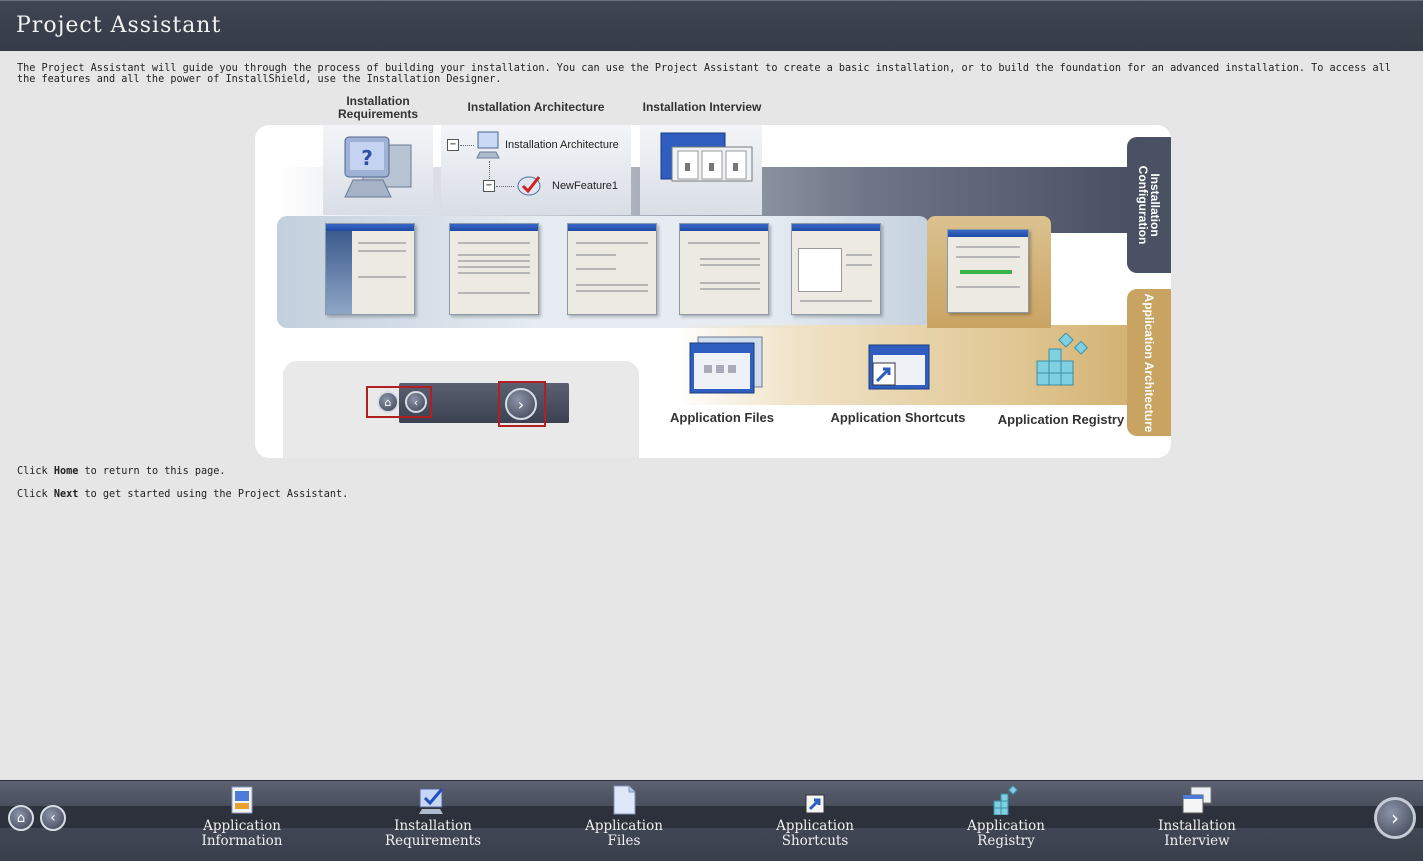  What do you see at coordinates (562, 145) in the screenshot?
I see `tree-root-label: Installation Architecture` at bounding box center [562, 145].